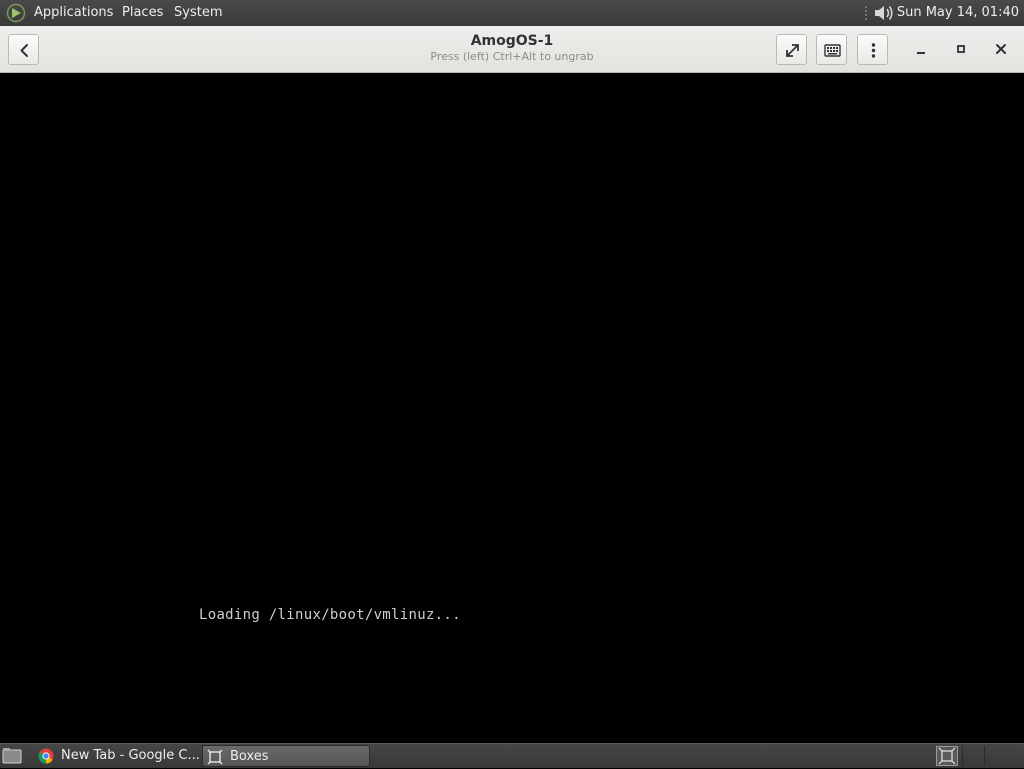  I want to click on workspace-boxes-icon, so click(947, 756).